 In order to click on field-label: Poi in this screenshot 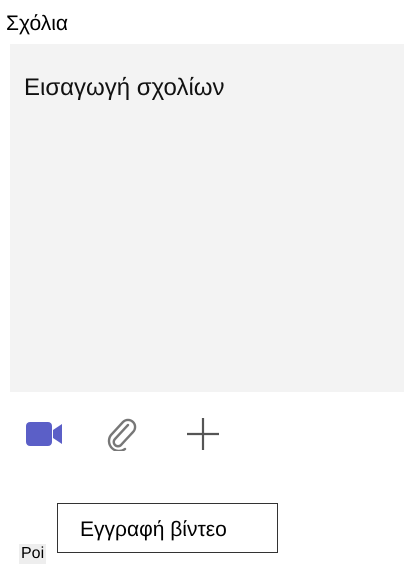, I will do `click(32, 554)`.